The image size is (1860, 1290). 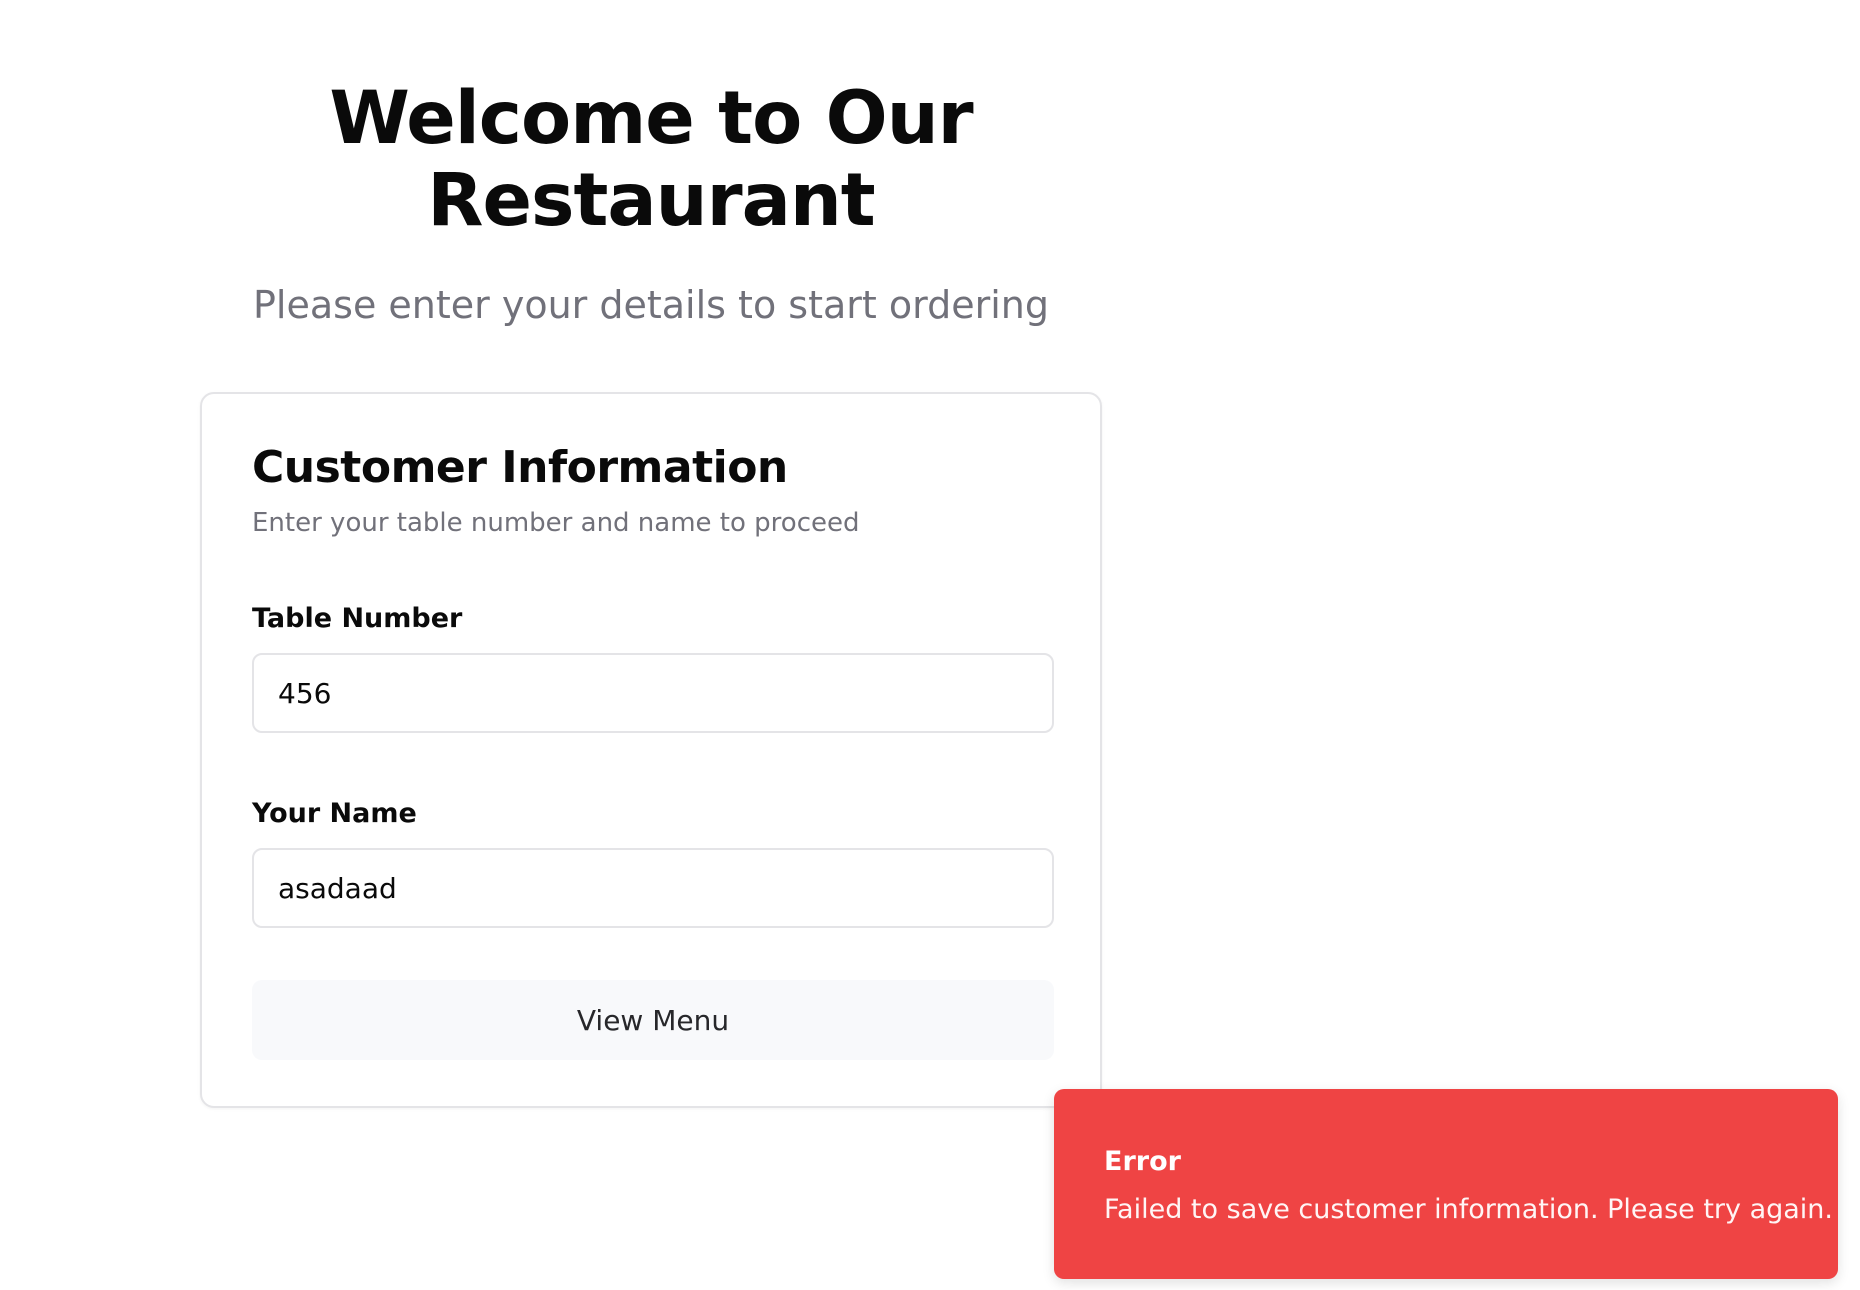 I want to click on page-title-line-2: Restaurant, so click(x=651, y=200).